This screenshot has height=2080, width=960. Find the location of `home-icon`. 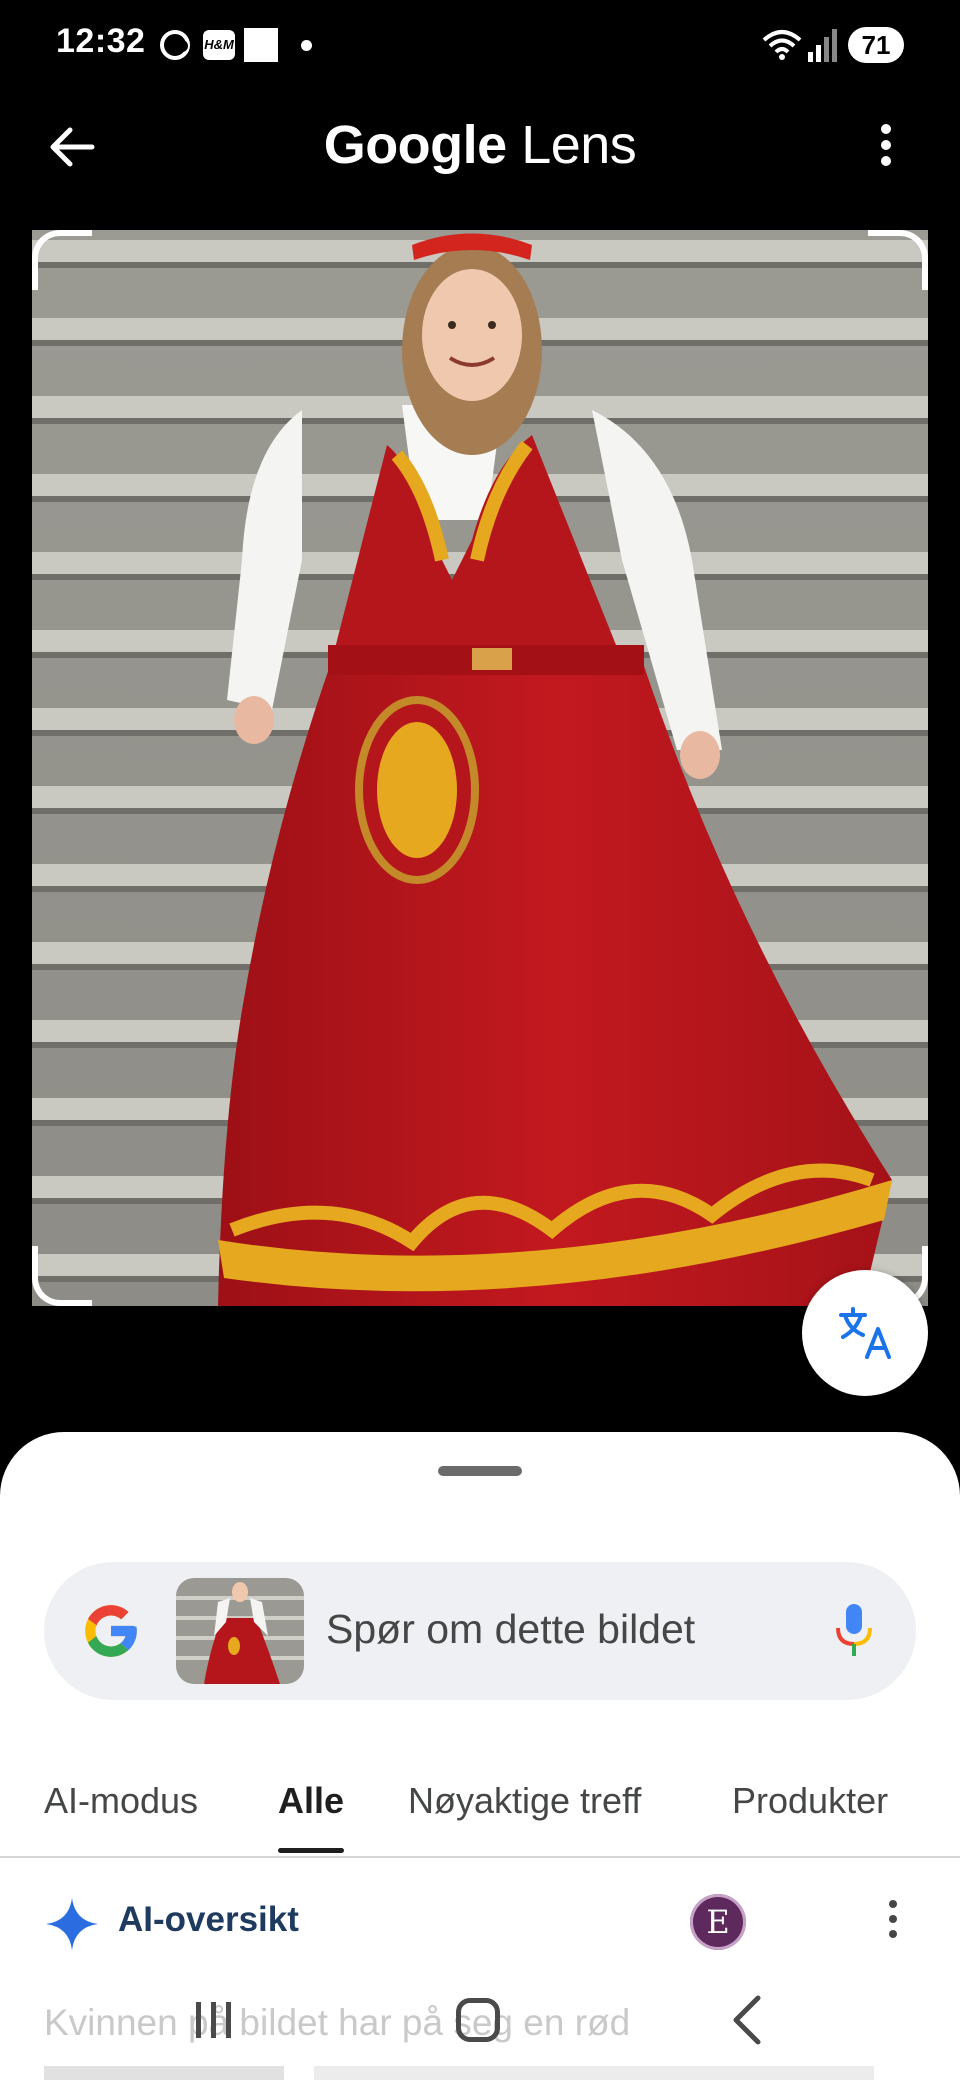

home-icon is located at coordinates (478, 2020).